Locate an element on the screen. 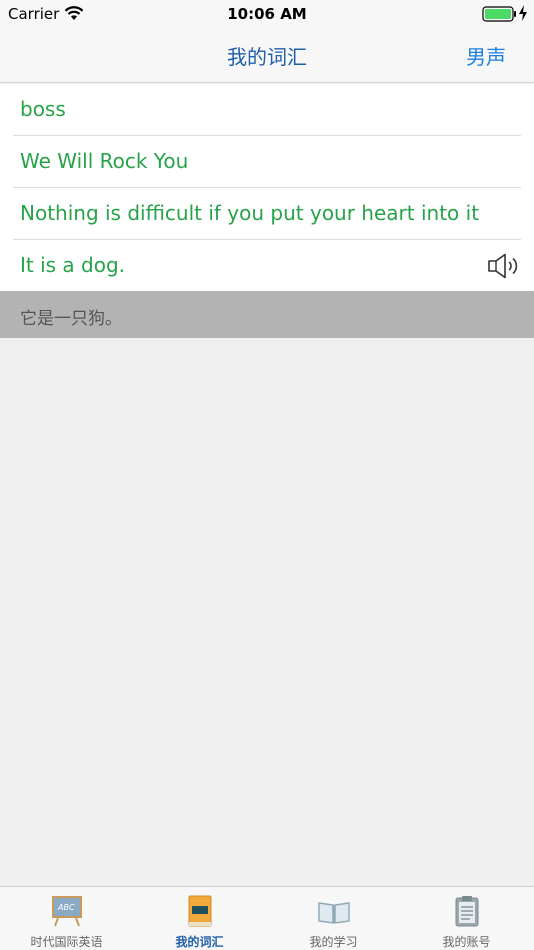 The image size is (534, 950). vocab-item: It is a dog. is located at coordinates (267, 266).